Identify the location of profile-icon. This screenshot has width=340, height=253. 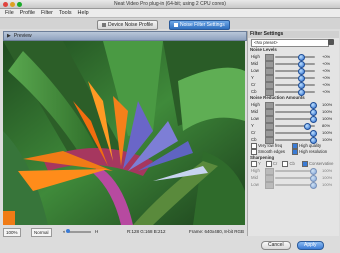
(104, 24).